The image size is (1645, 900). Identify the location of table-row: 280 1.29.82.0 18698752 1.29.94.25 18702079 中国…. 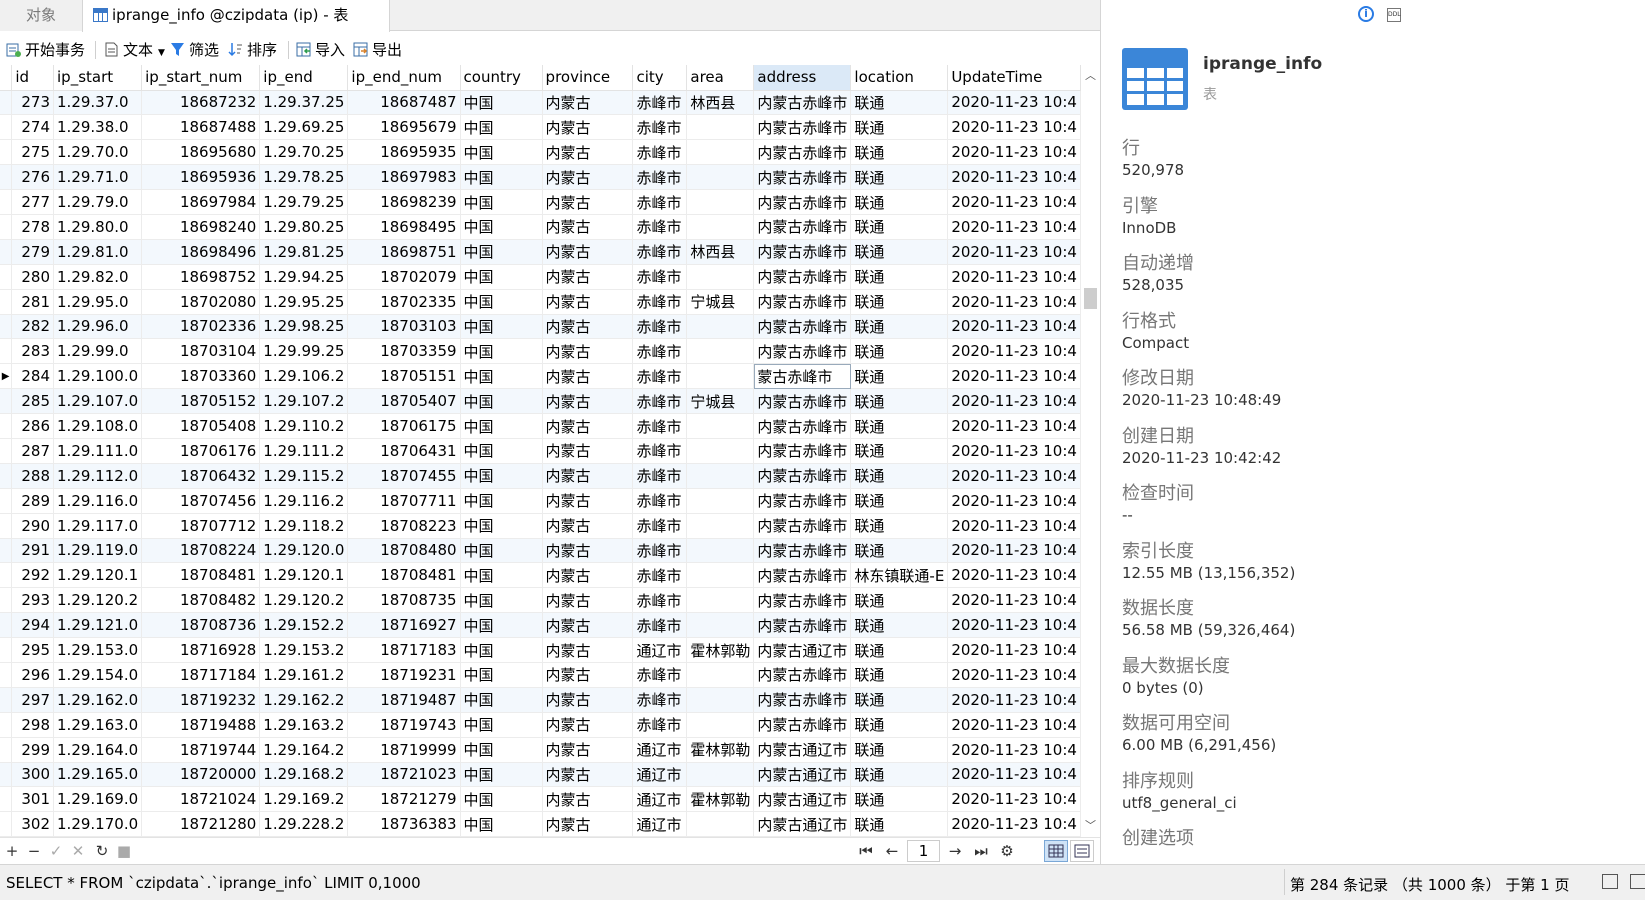
(540, 277).